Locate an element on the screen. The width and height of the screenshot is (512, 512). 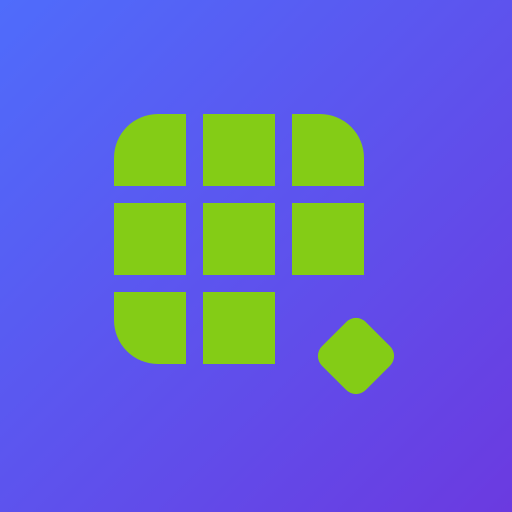
grid-tile-middle-center is located at coordinates (239, 239).